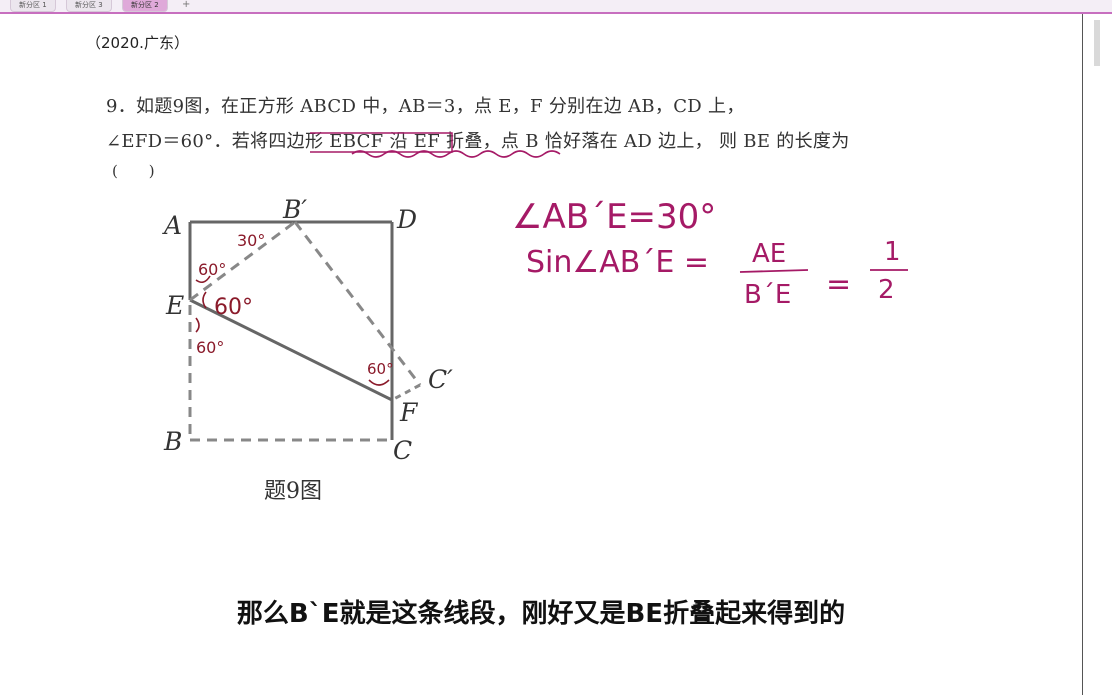 This screenshot has width=1112, height=695. What do you see at coordinates (292, 330) in the screenshot?
I see `angle-marks` at bounding box center [292, 330].